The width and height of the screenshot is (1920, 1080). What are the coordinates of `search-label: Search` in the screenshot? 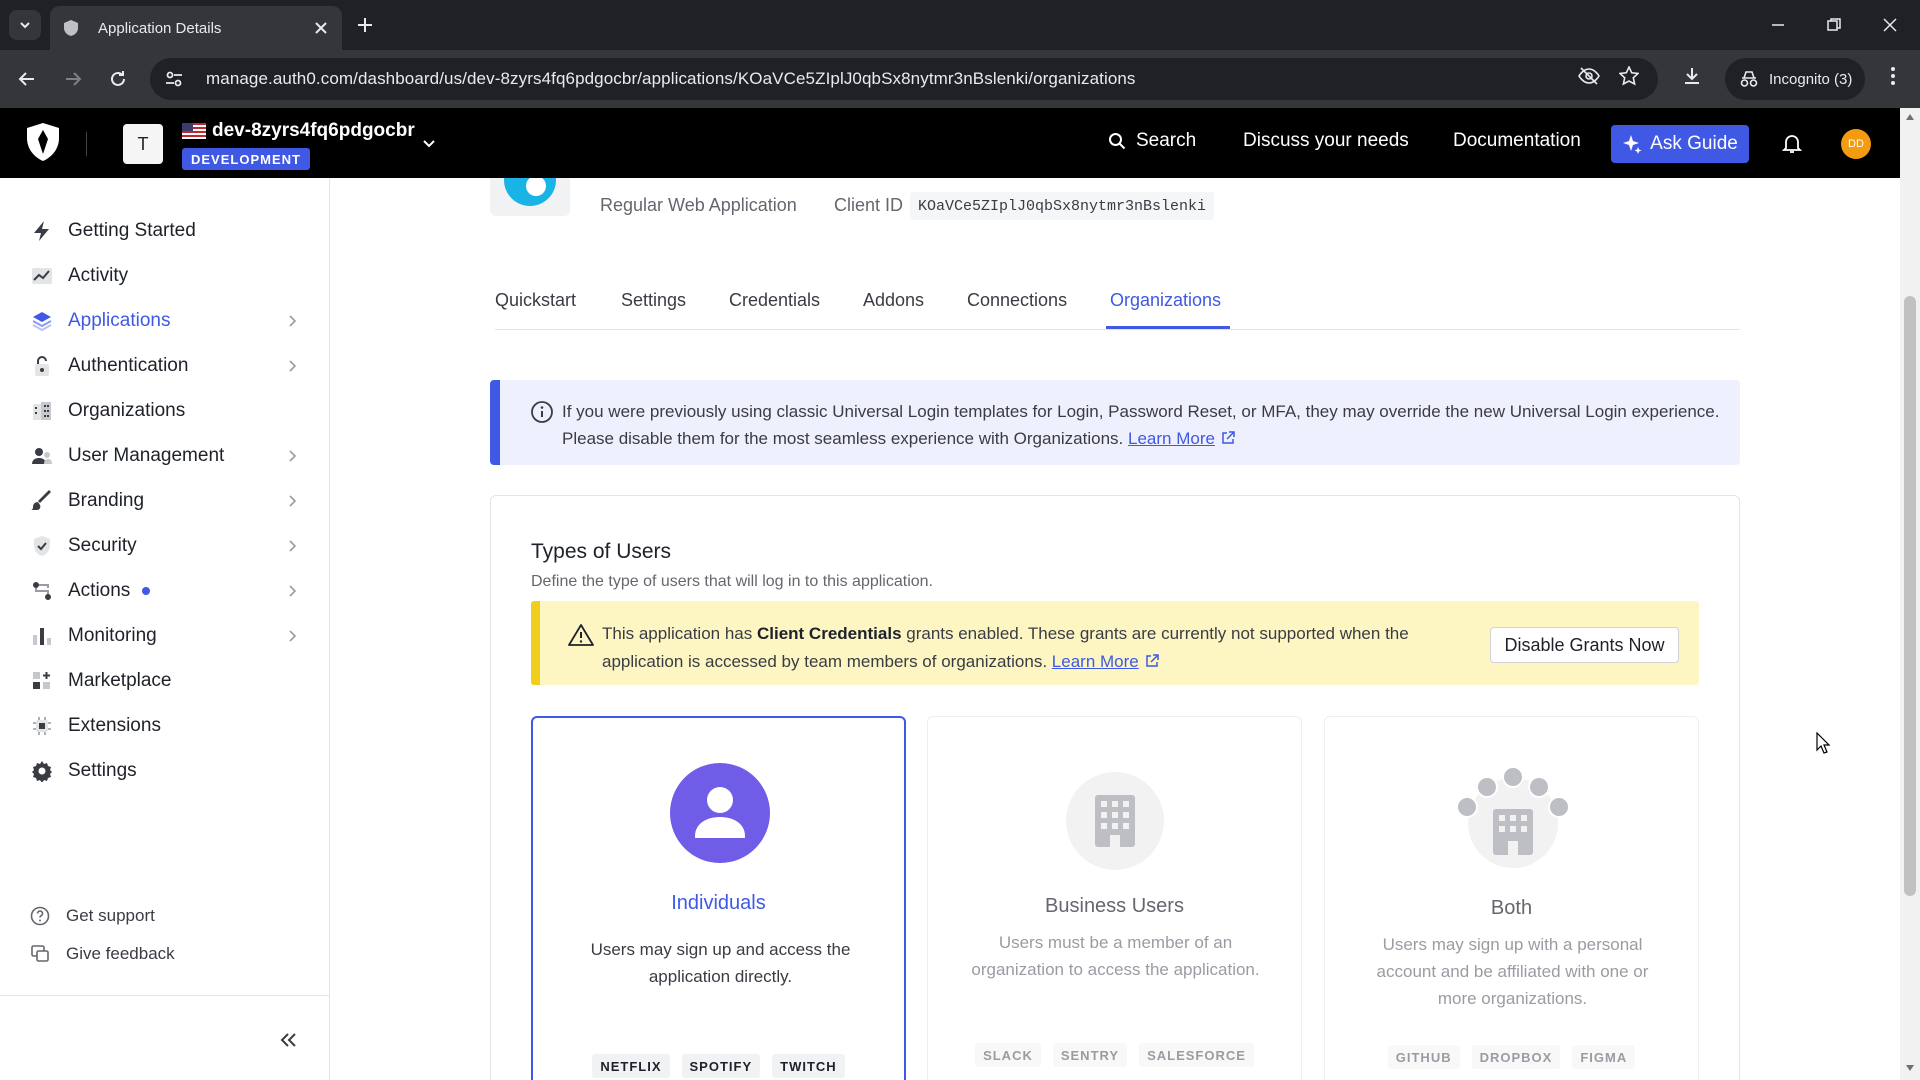 It's located at (1166, 140).